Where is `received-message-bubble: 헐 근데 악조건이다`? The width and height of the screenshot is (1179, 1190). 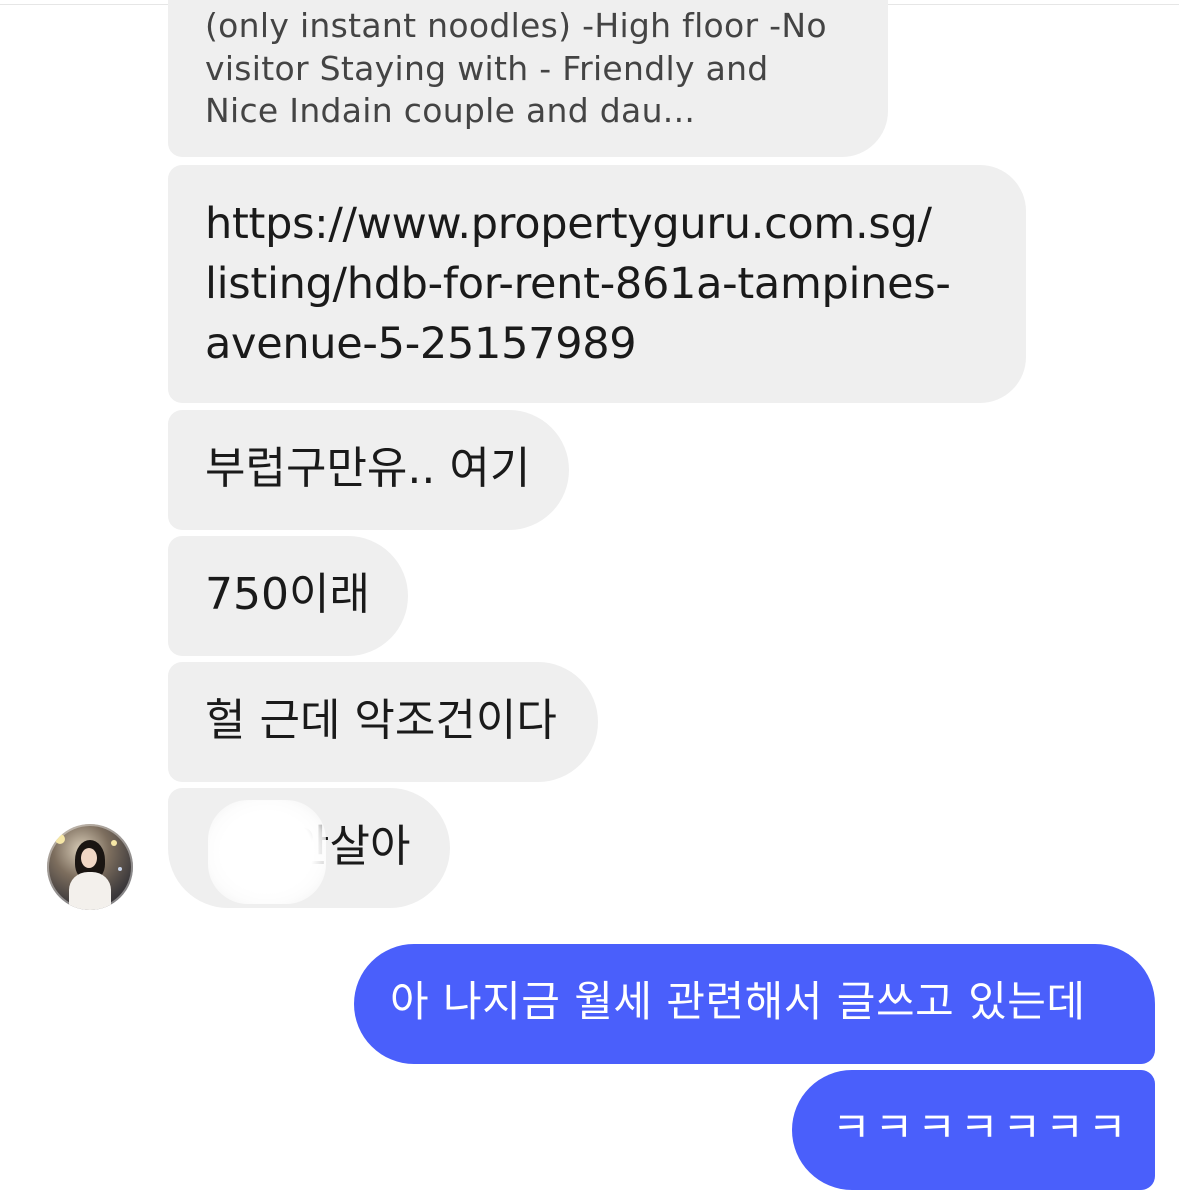 received-message-bubble: 헐 근데 악조건이다 is located at coordinates (383, 722).